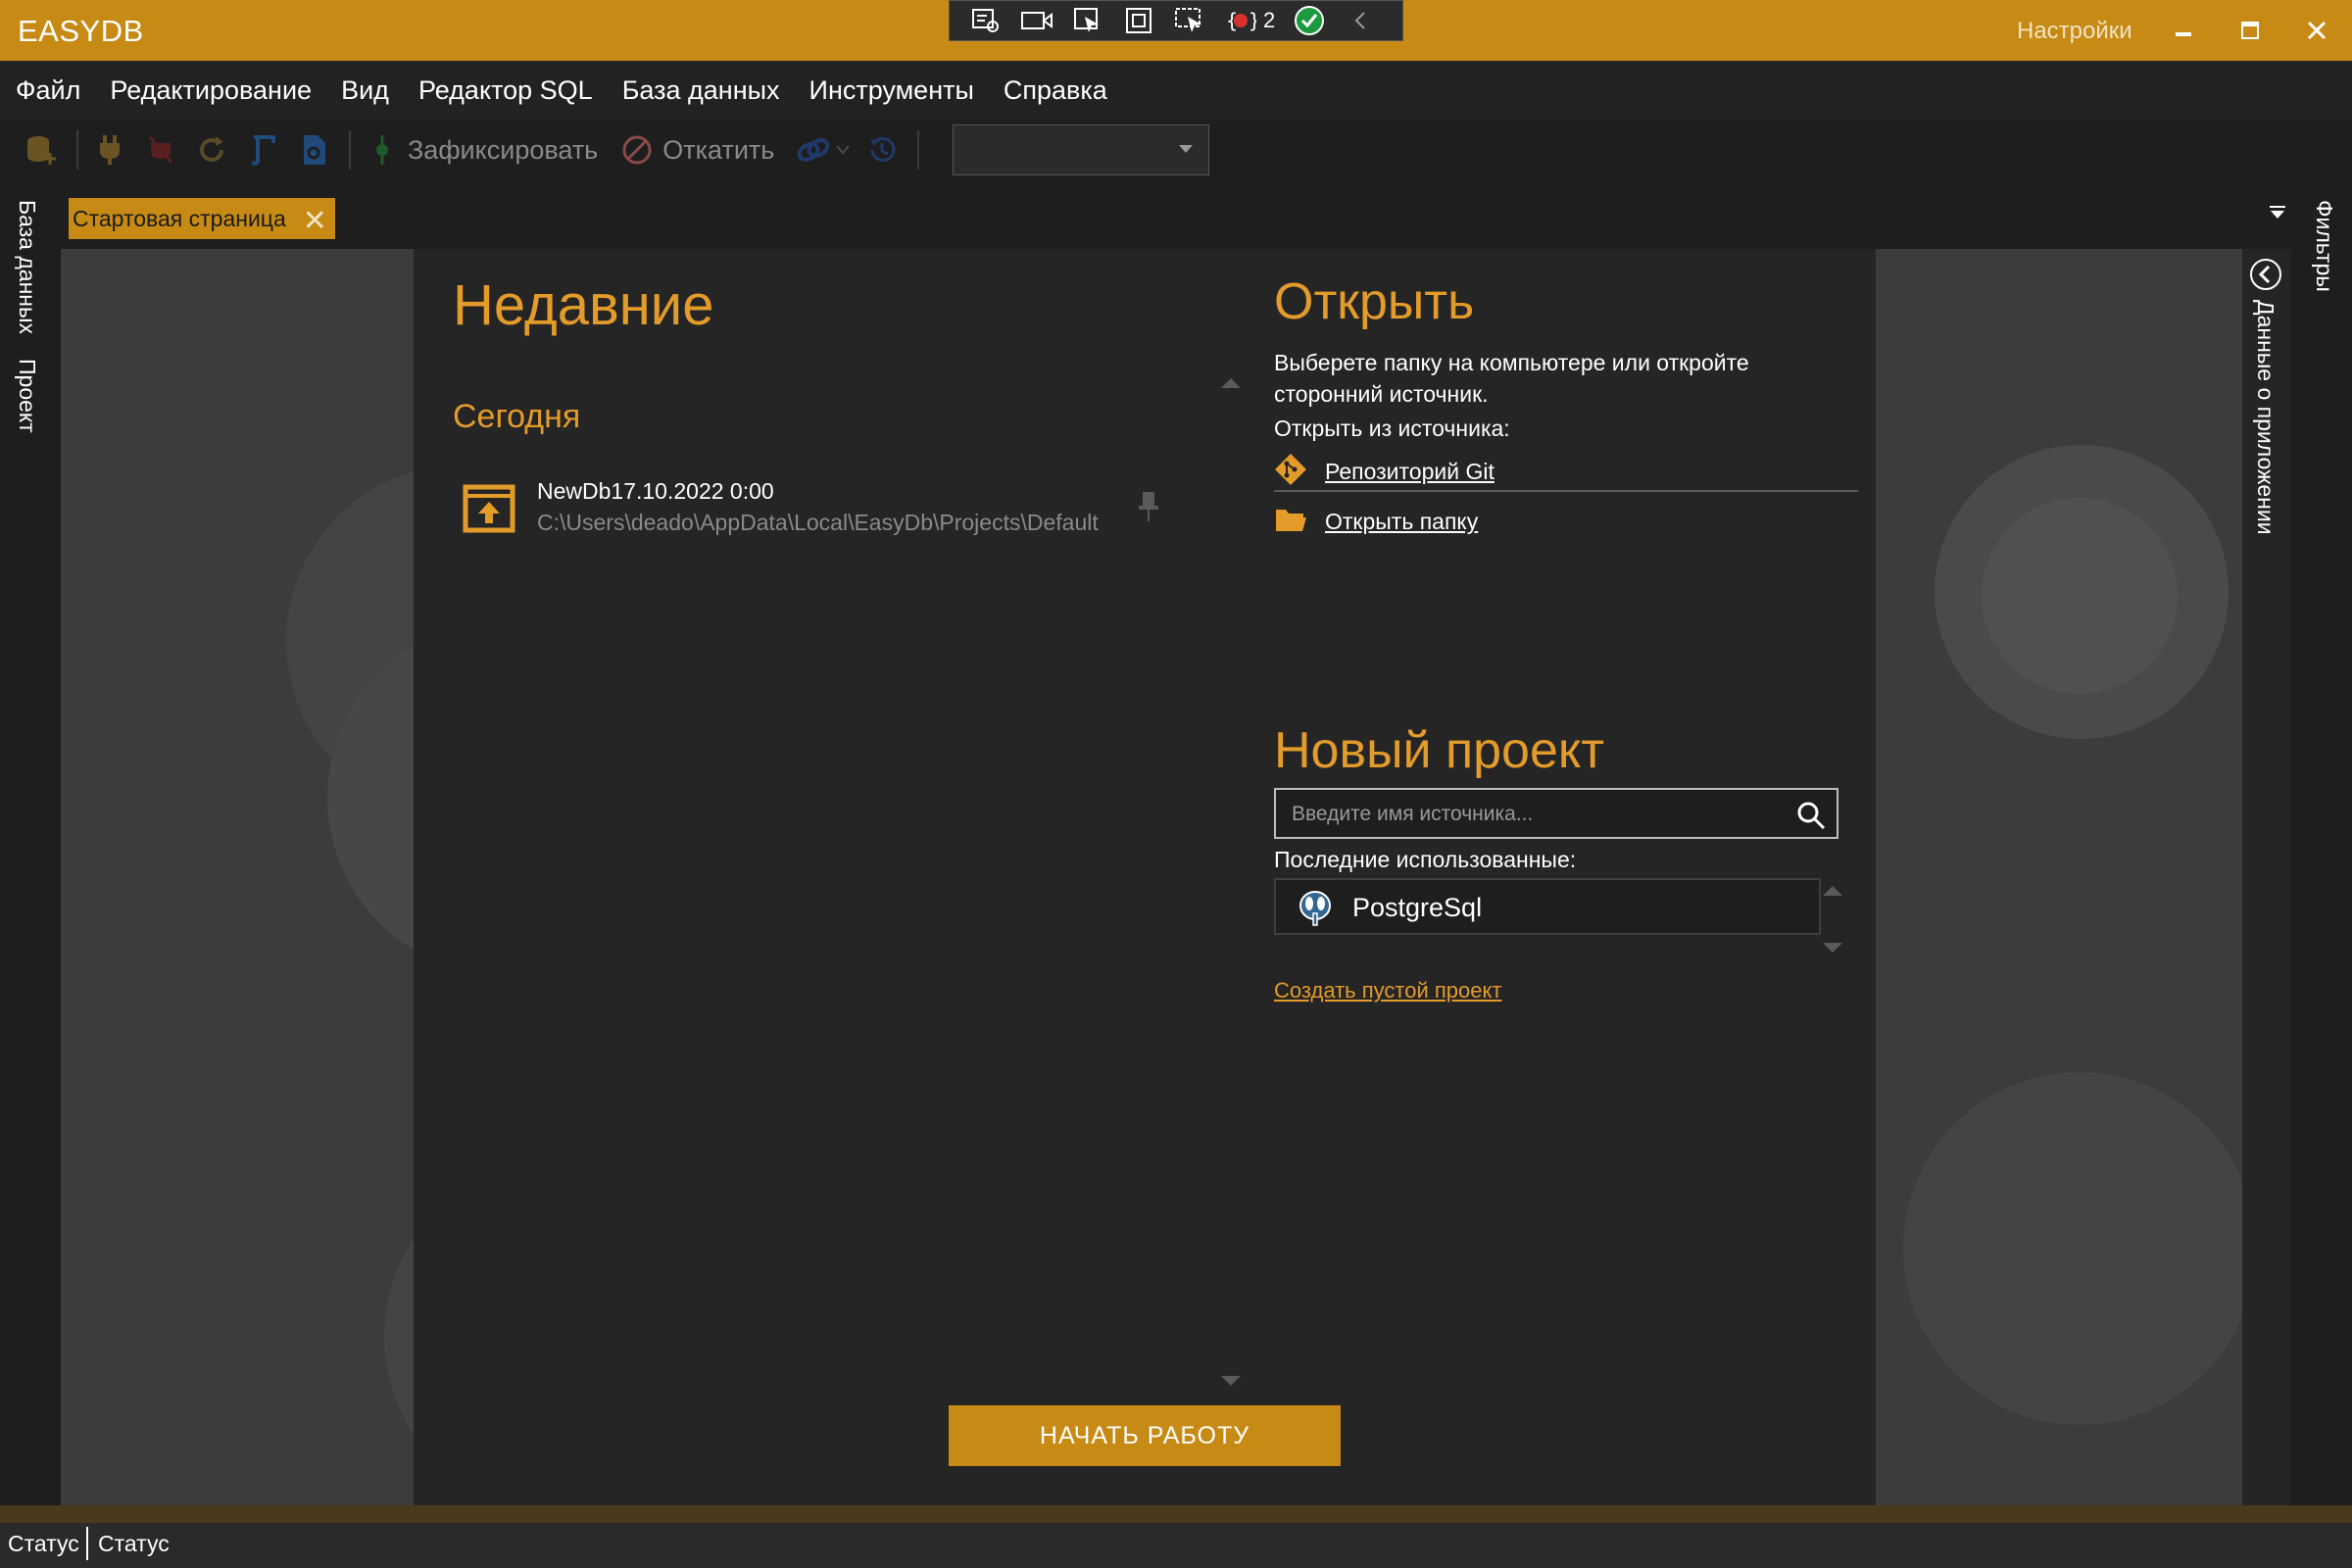  What do you see at coordinates (1138, 20) in the screenshot?
I see `layout-adorner-icon` at bounding box center [1138, 20].